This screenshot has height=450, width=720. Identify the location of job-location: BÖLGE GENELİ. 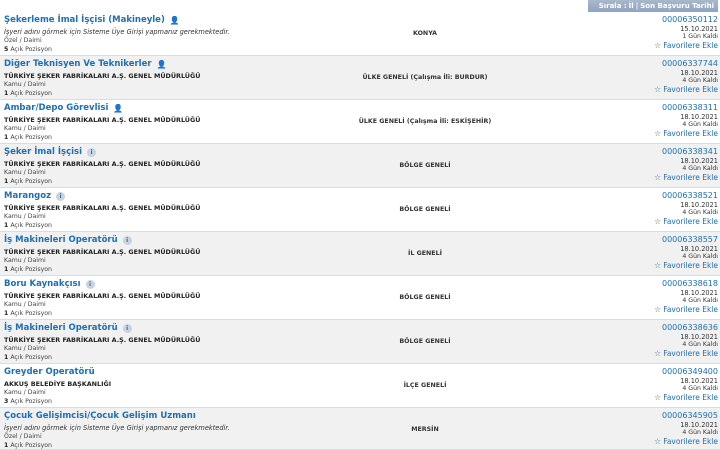
(425, 341).